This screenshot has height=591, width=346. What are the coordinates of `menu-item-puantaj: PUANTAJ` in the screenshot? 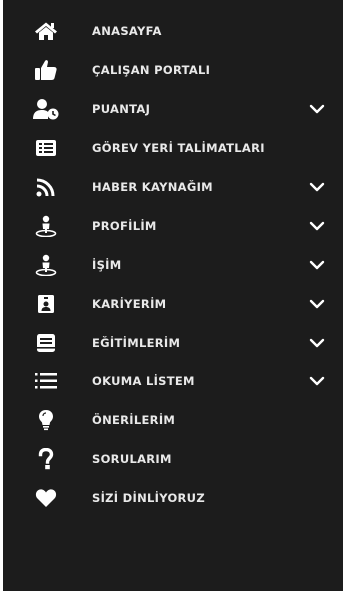 It's located at (173, 109).